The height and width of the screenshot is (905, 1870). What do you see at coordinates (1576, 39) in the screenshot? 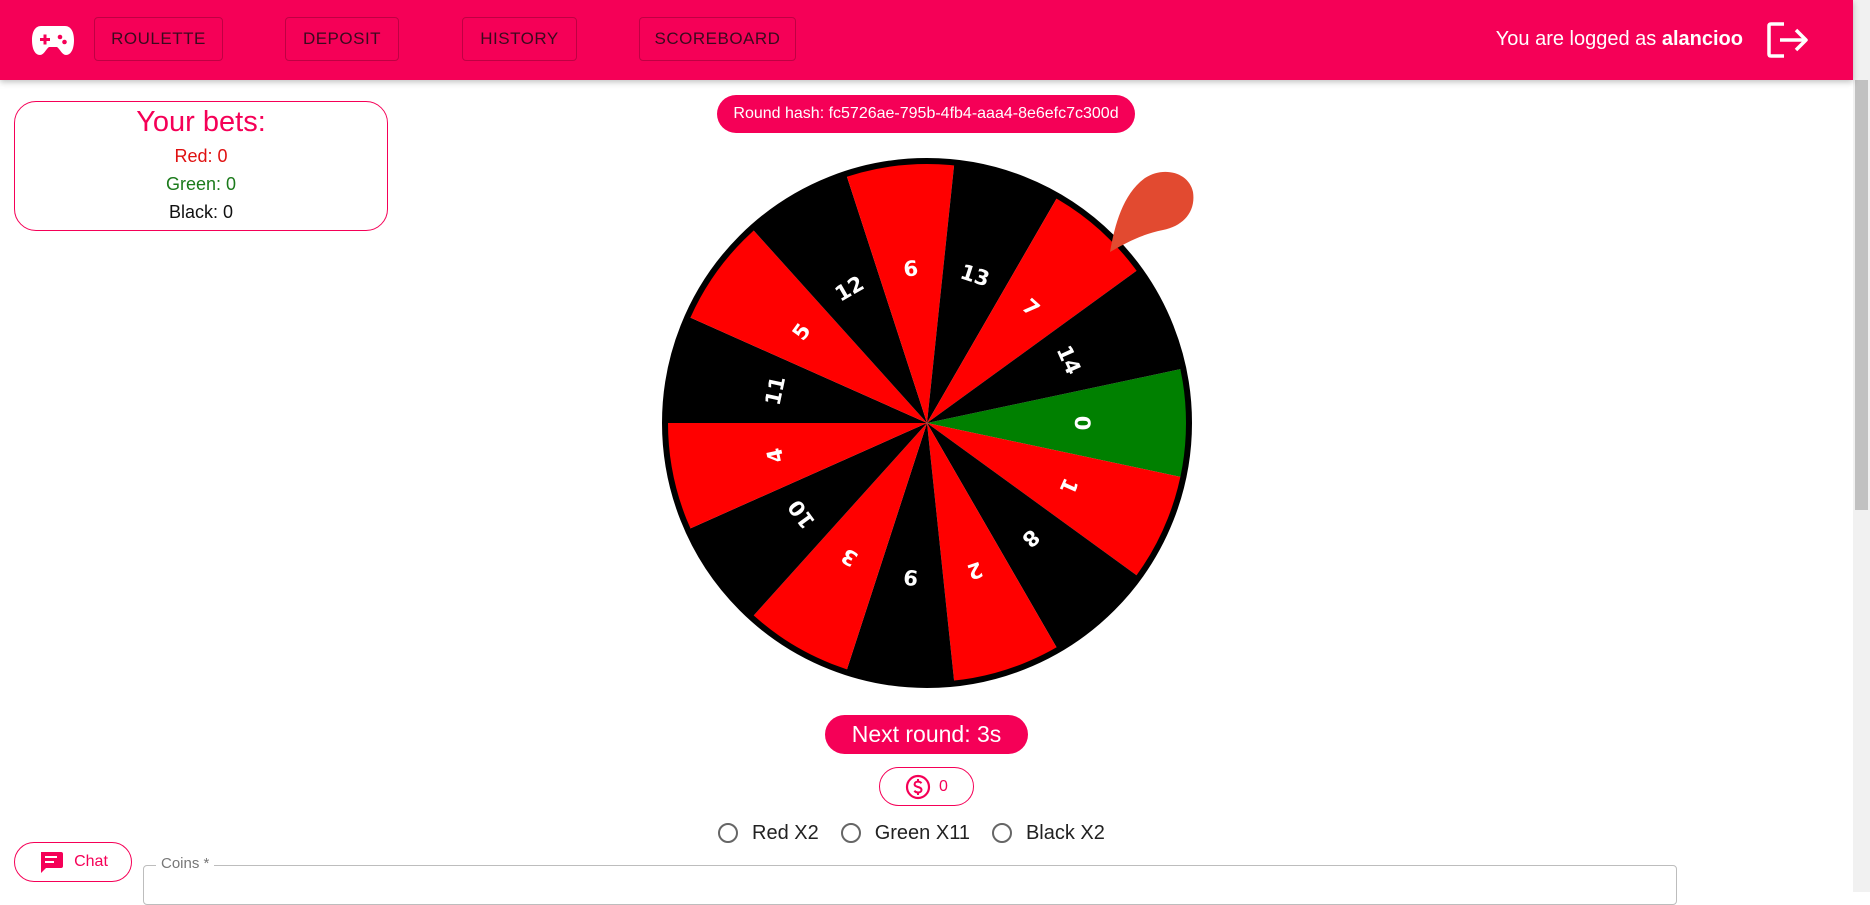
I see `login-prefix: You are logged as` at bounding box center [1576, 39].